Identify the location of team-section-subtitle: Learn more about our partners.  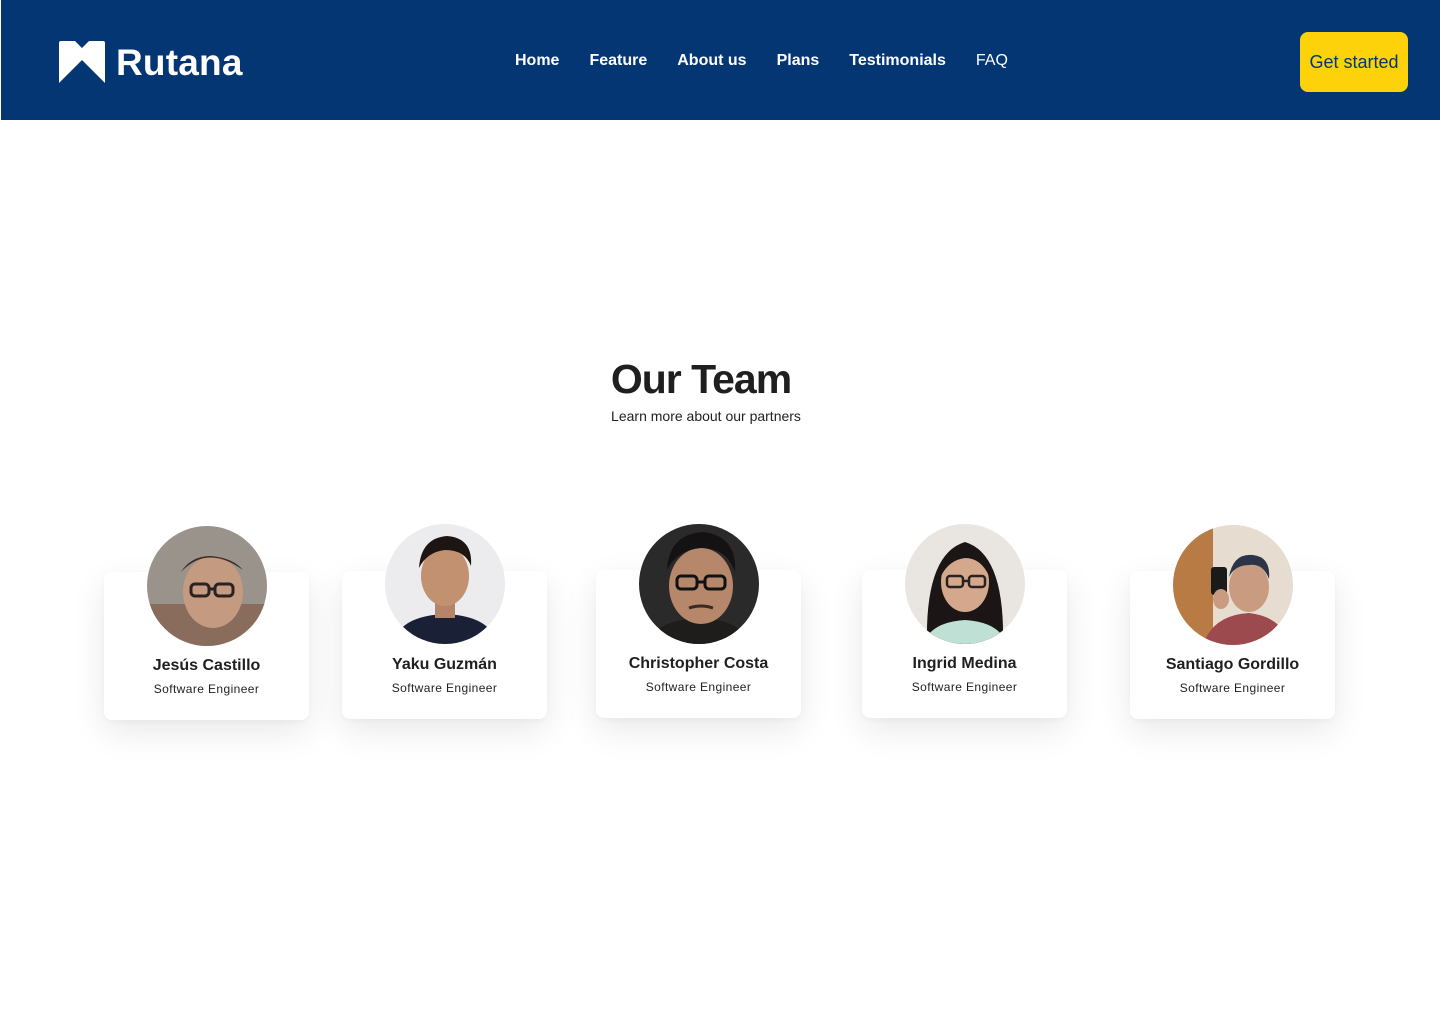
(706, 416).